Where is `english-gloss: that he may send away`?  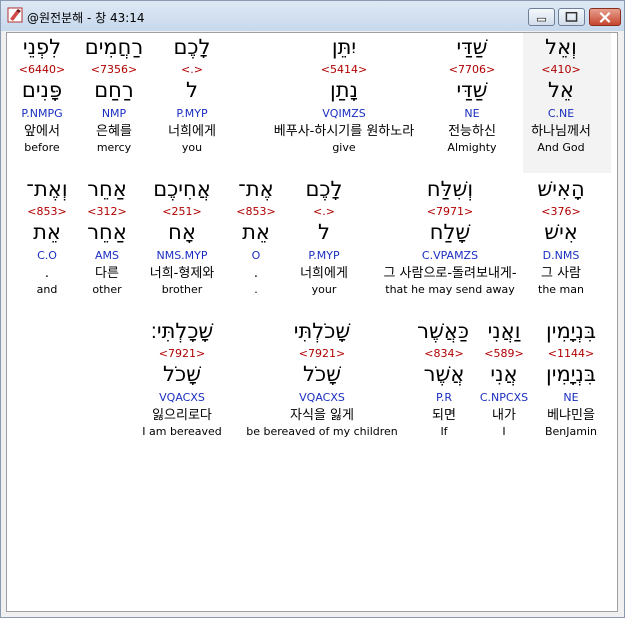
english-gloss: that he may send away is located at coordinates (450, 289).